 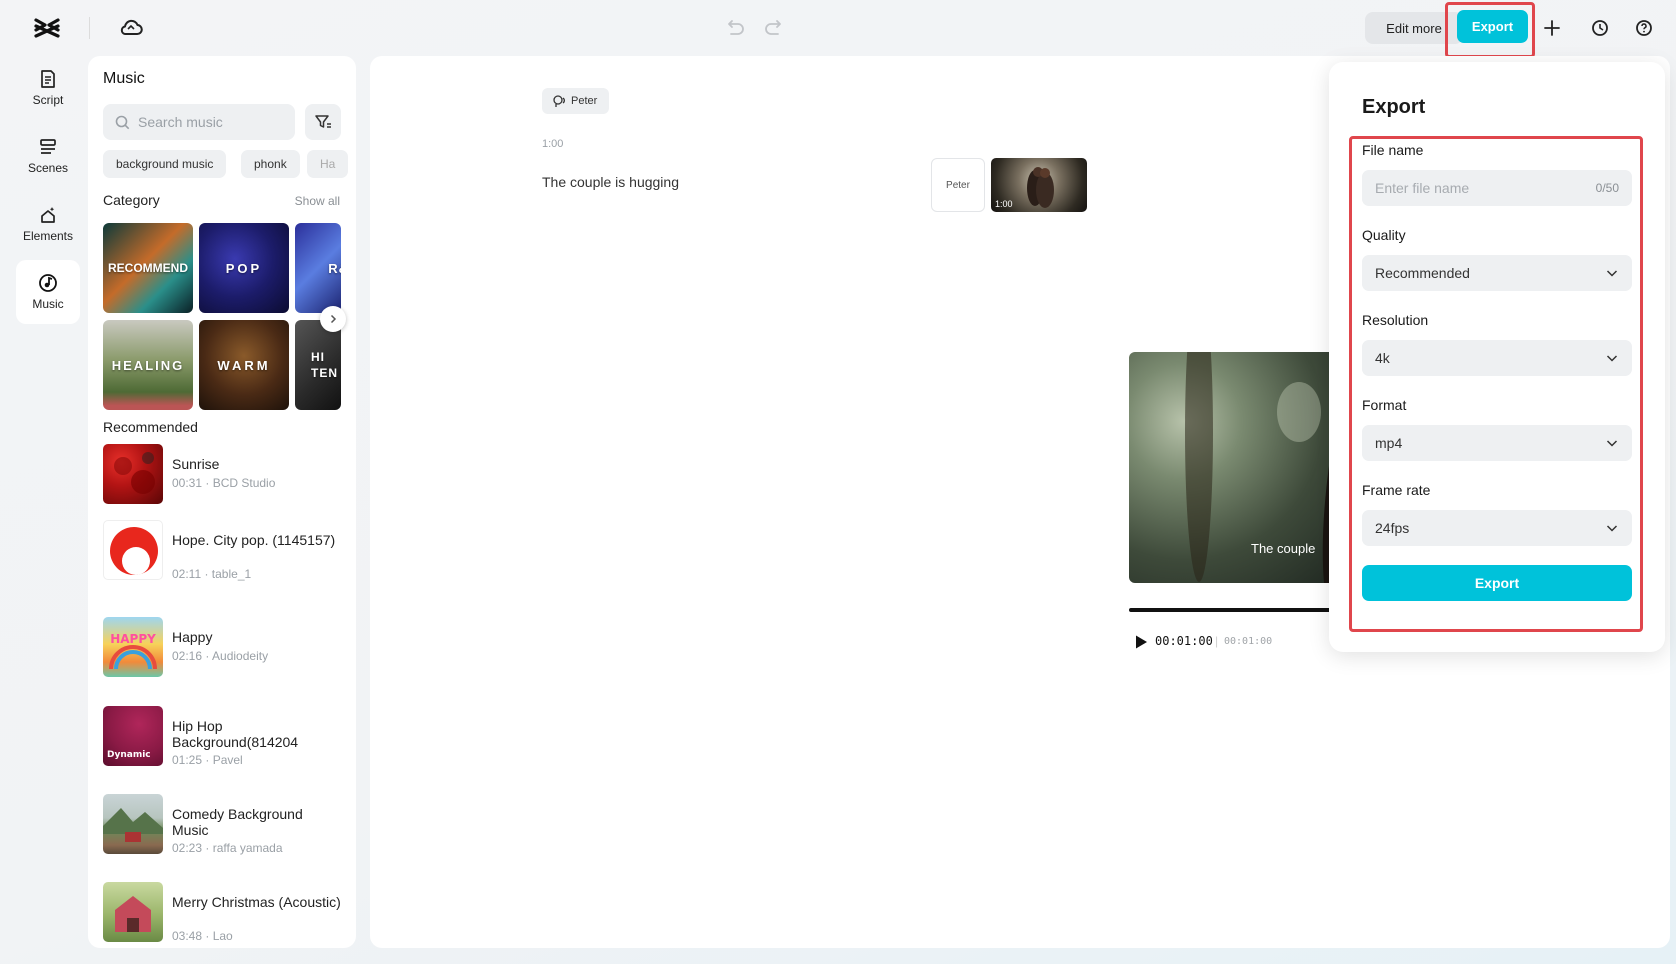 I want to click on track-item: HAPPY Happy 02:16 · Audiodeity, so click(x=223, y=649).